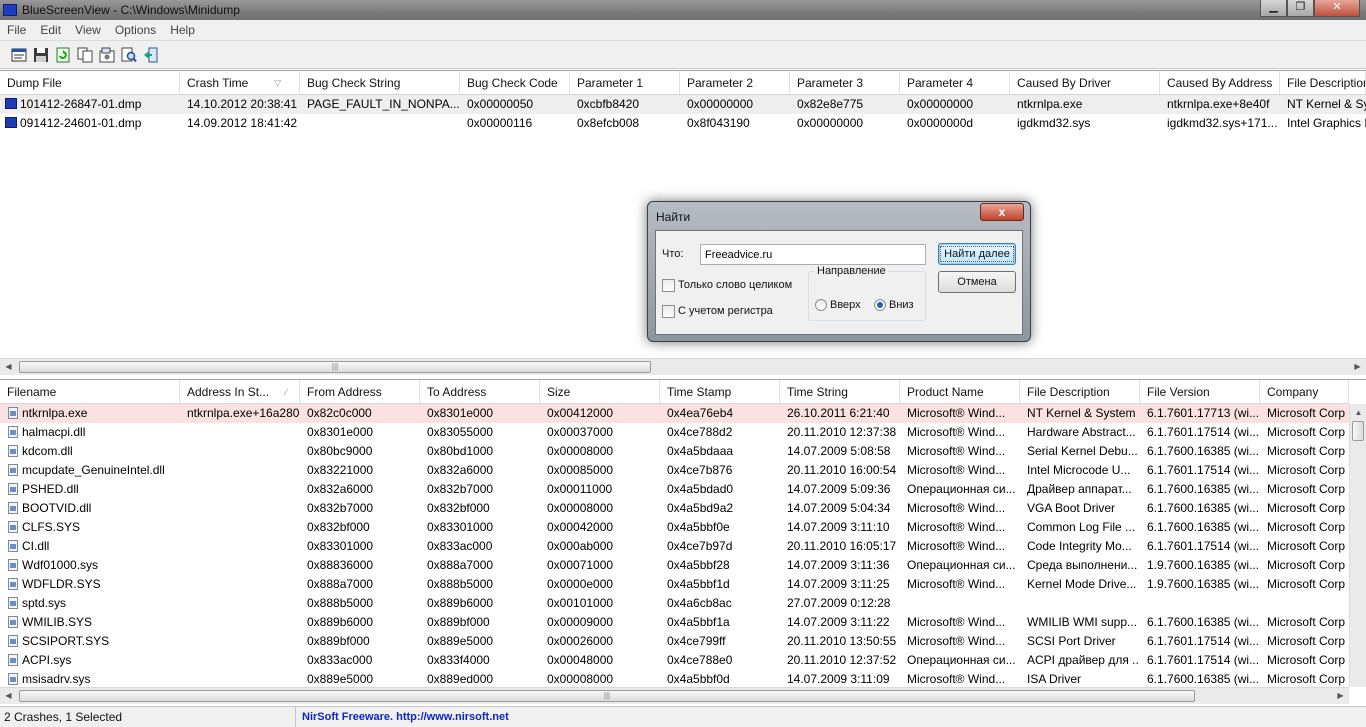 This screenshot has height=727, width=1366. I want to click on find-next-button: Найти далее, so click(977, 254).